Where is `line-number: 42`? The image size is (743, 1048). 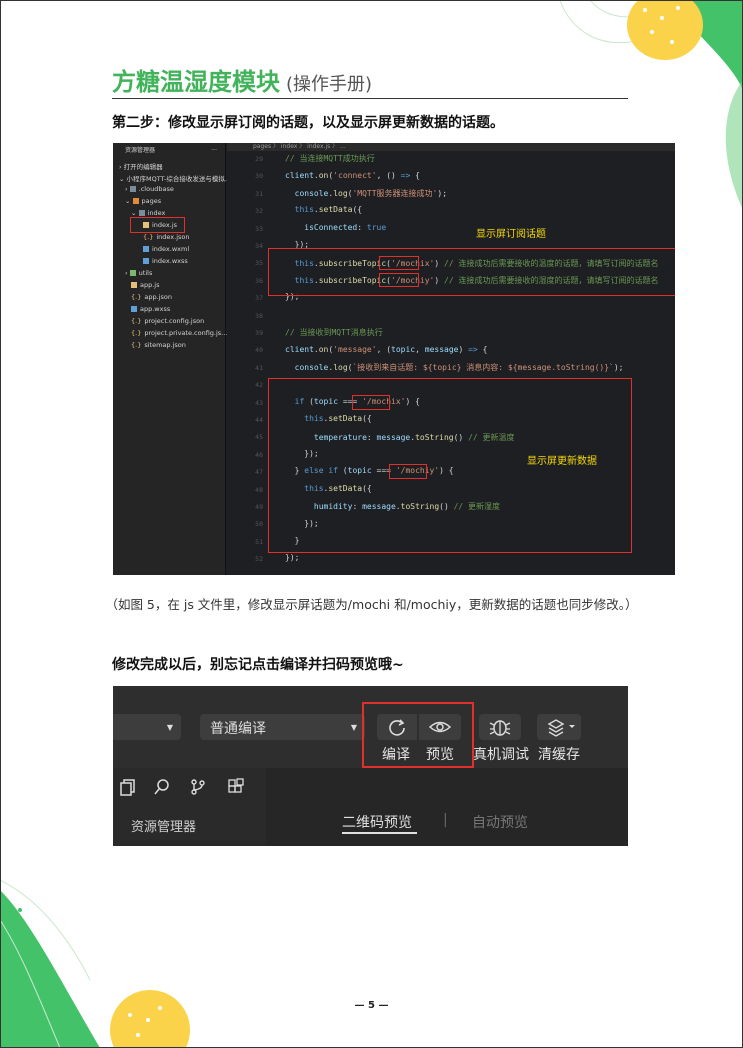
line-number: 42 is located at coordinates (259, 385).